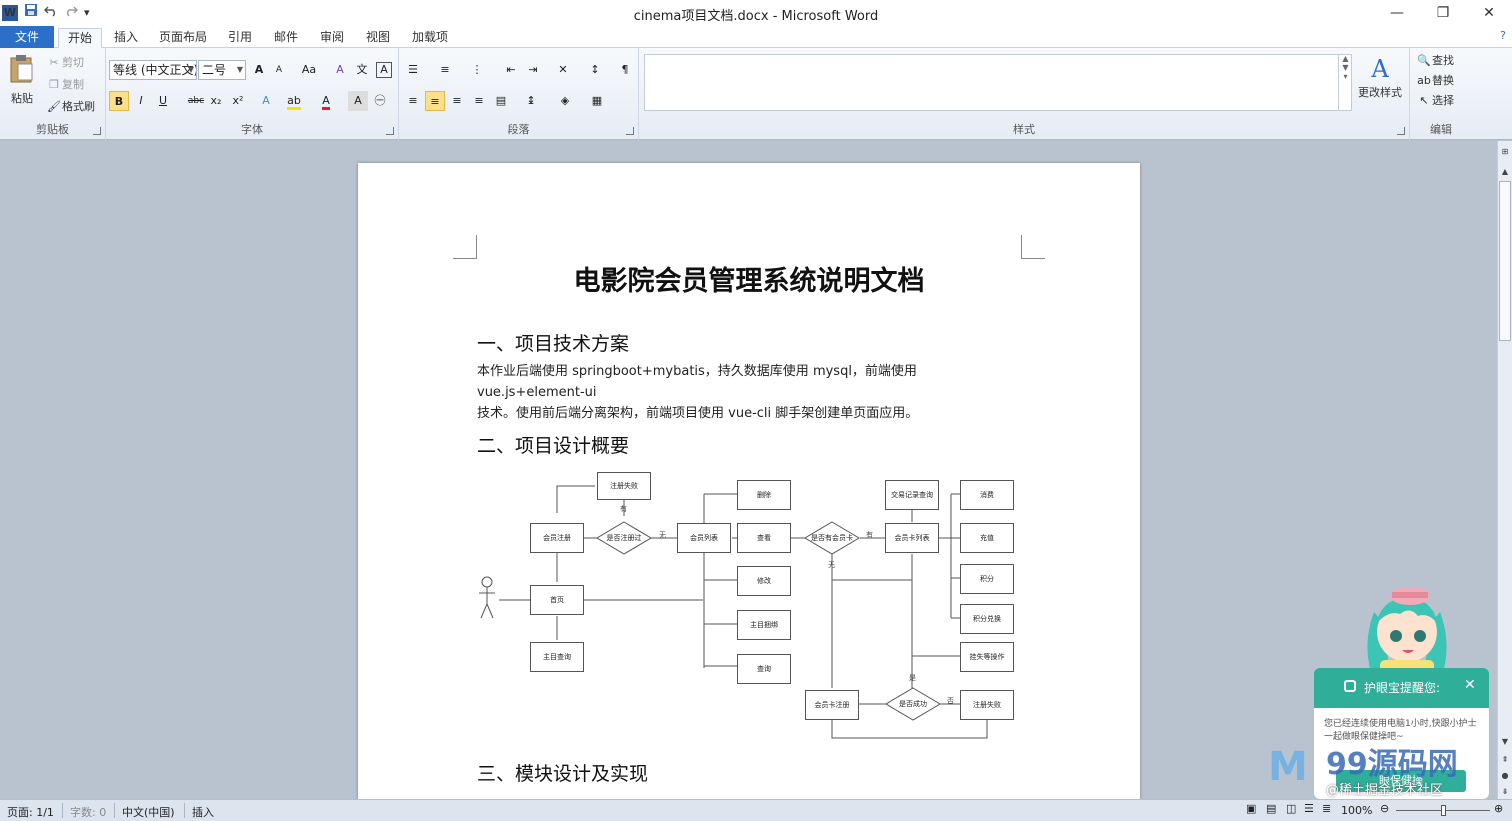  I want to click on tab-home: 开始, so click(80, 38).